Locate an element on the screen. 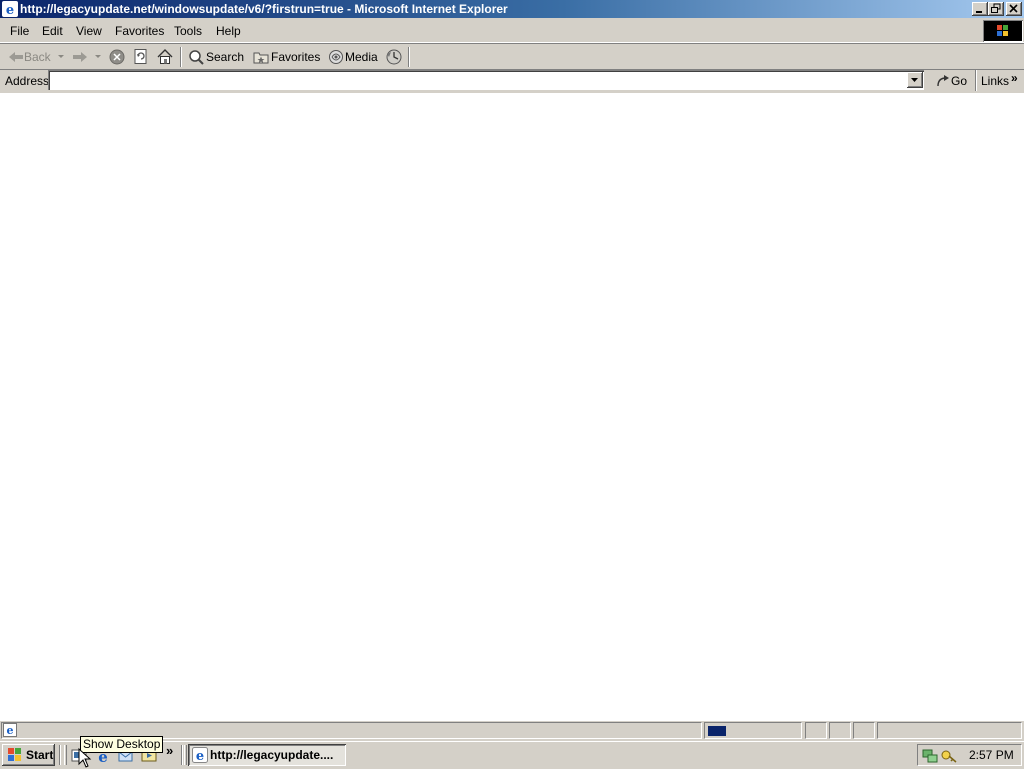 This screenshot has height=769, width=1024. clock: 2:57 PM is located at coordinates (991, 755).